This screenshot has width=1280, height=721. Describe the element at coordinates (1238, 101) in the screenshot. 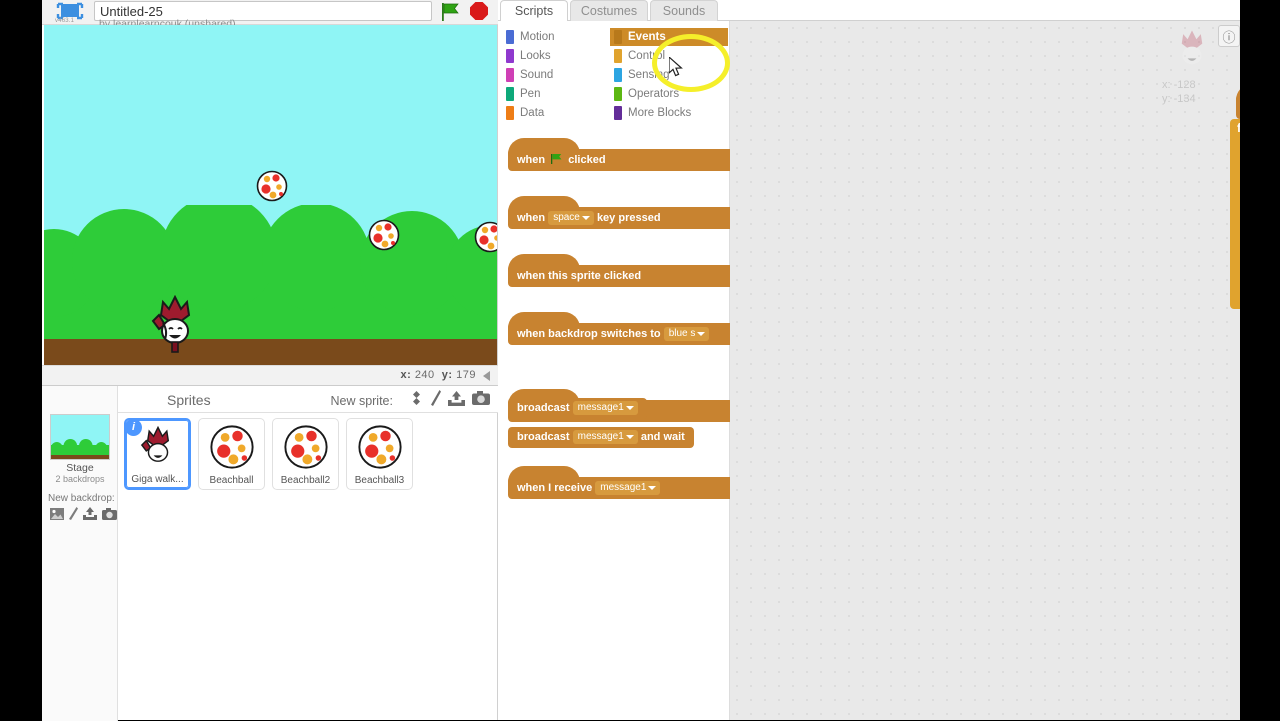

I see `script-block-when-flag-clicked: when clicked` at that location.